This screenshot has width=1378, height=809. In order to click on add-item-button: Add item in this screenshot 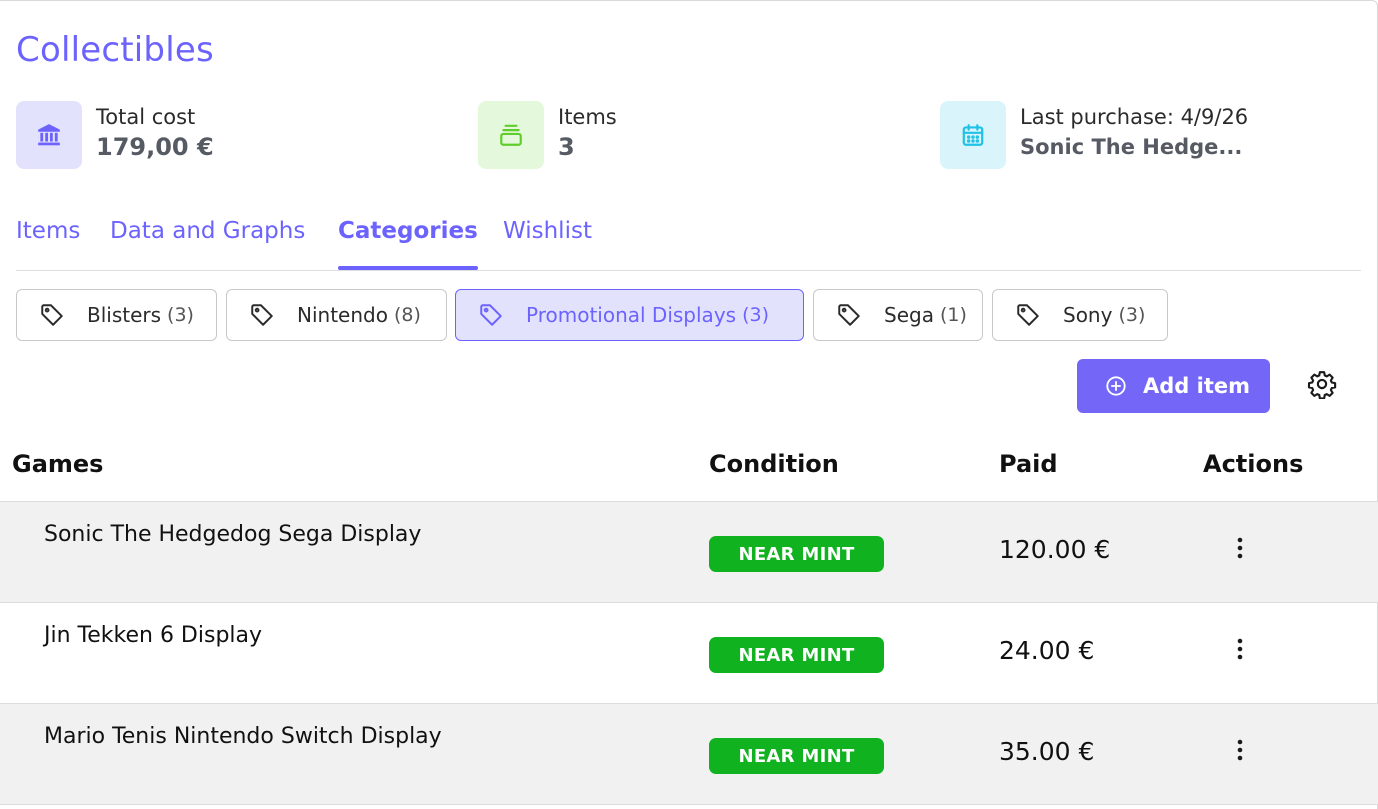, I will do `click(1173, 386)`.